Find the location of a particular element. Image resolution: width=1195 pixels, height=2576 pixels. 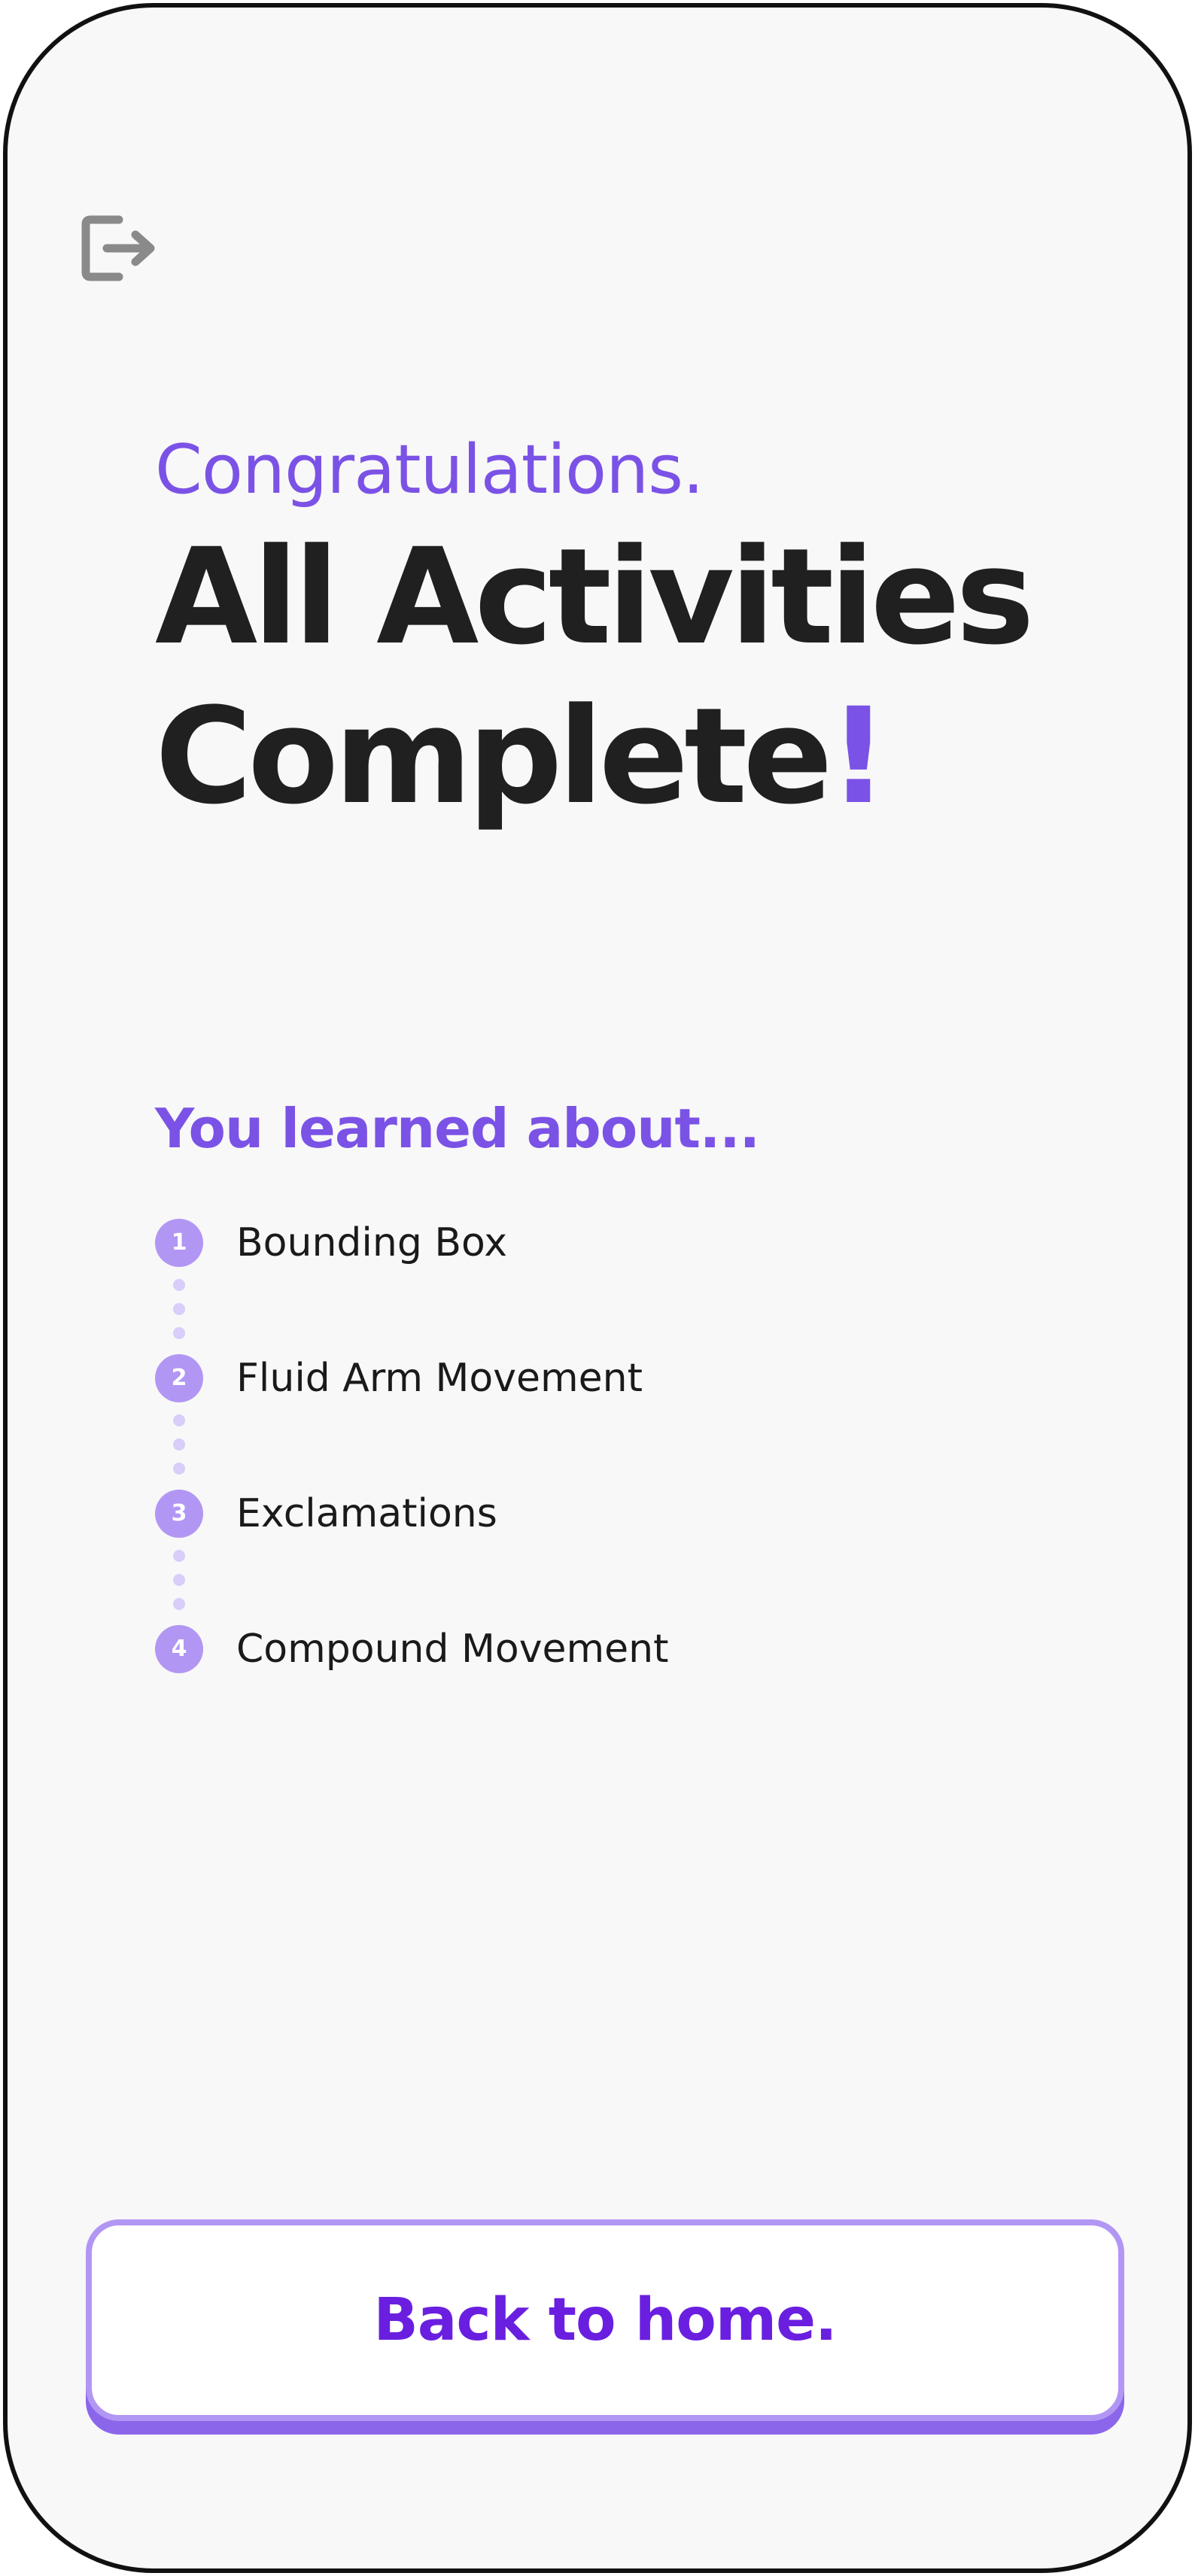

list-item: 1 Bounding Box is located at coordinates (606, 1287).